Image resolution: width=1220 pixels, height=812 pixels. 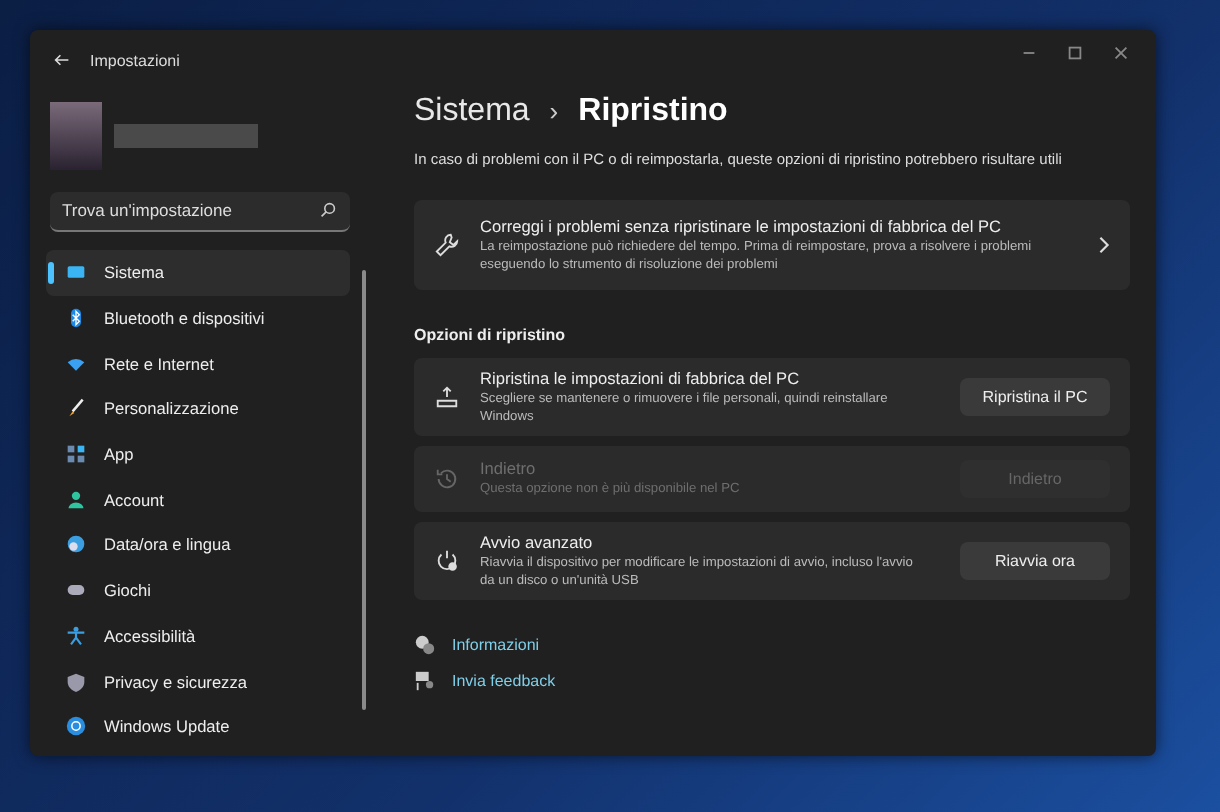 What do you see at coordinates (1121, 52) in the screenshot?
I see `close-icon` at bounding box center [1121, 52].